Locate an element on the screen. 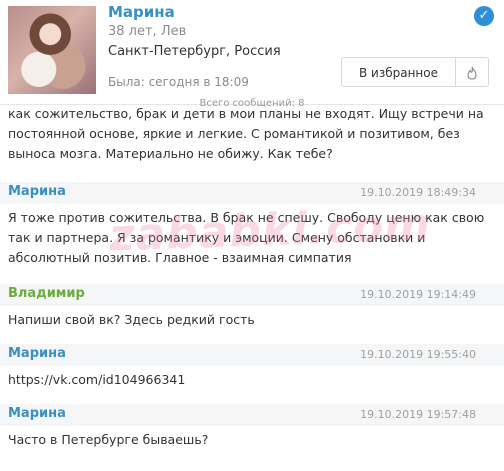 The width and height of the screenshot is (504, 471). message-time: 19.10.2019 19:14:49 is located at coordinates (418, 294).